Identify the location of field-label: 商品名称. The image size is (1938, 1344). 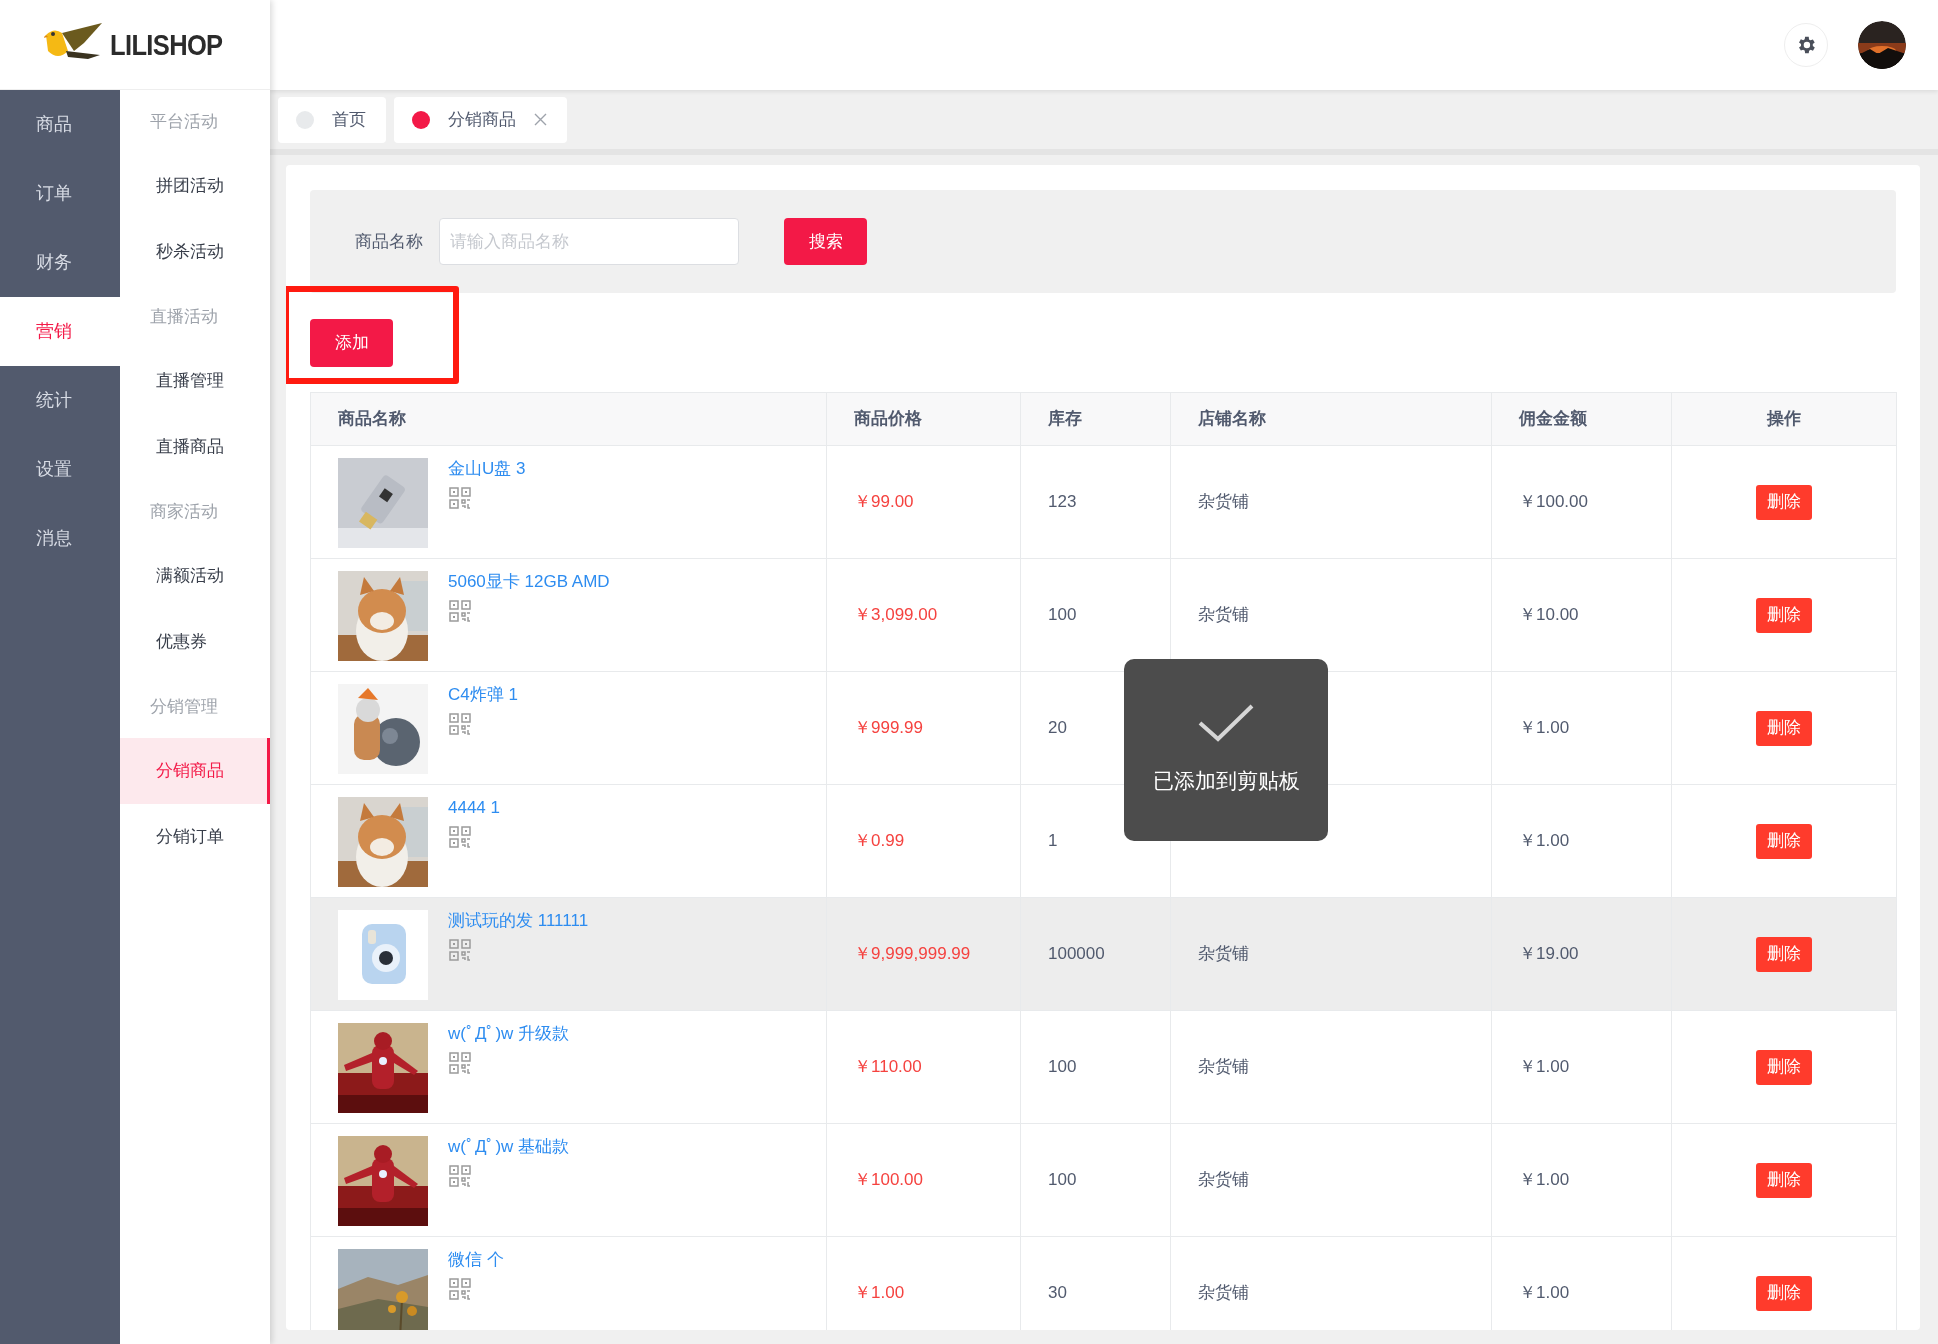
(389, 241).